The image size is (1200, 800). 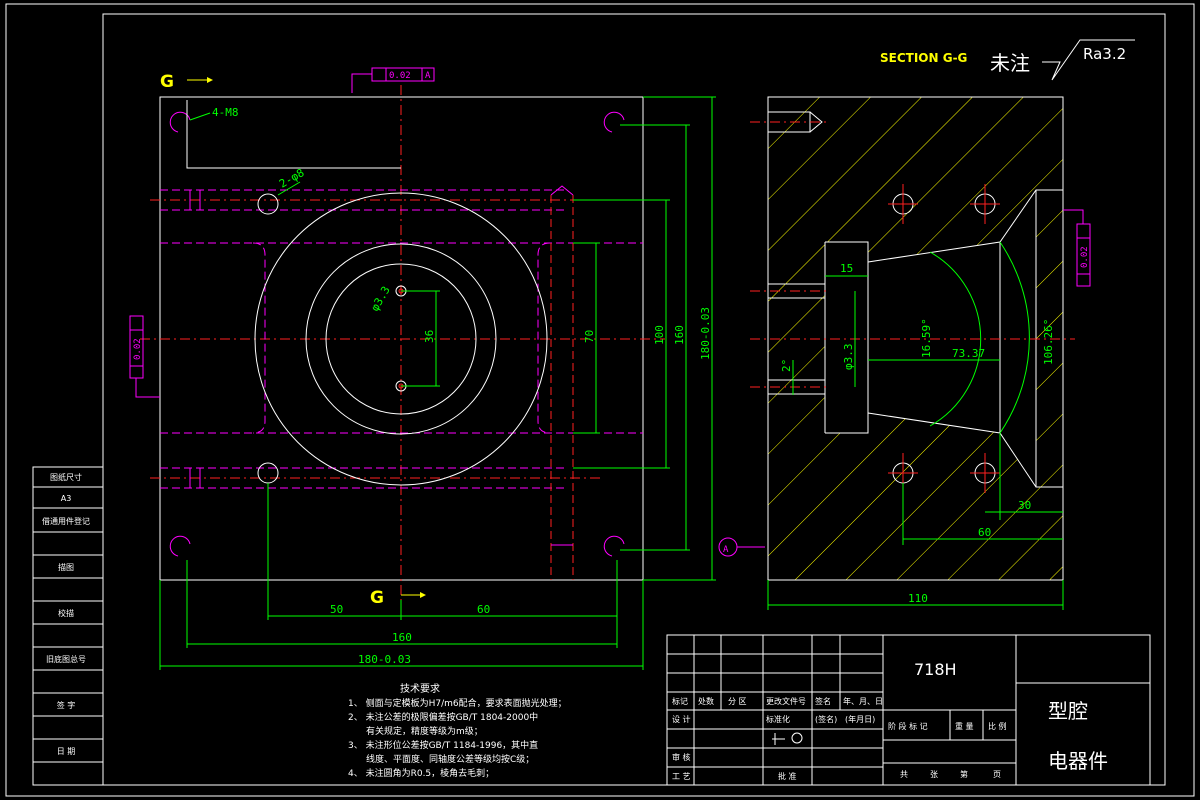 What do you see at coordinates (66, 659) in the screenshot?
I see `left-col-label-5: 旧底图总号` at bounding box center [66, 659].